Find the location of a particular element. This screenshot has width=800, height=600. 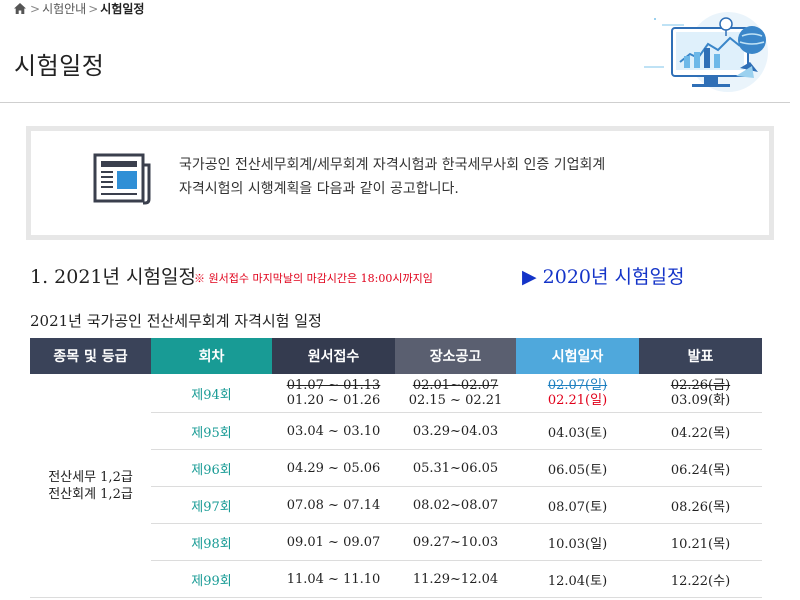

exam-date-cell: 12.04(토) is located at coordinates (577, 579).